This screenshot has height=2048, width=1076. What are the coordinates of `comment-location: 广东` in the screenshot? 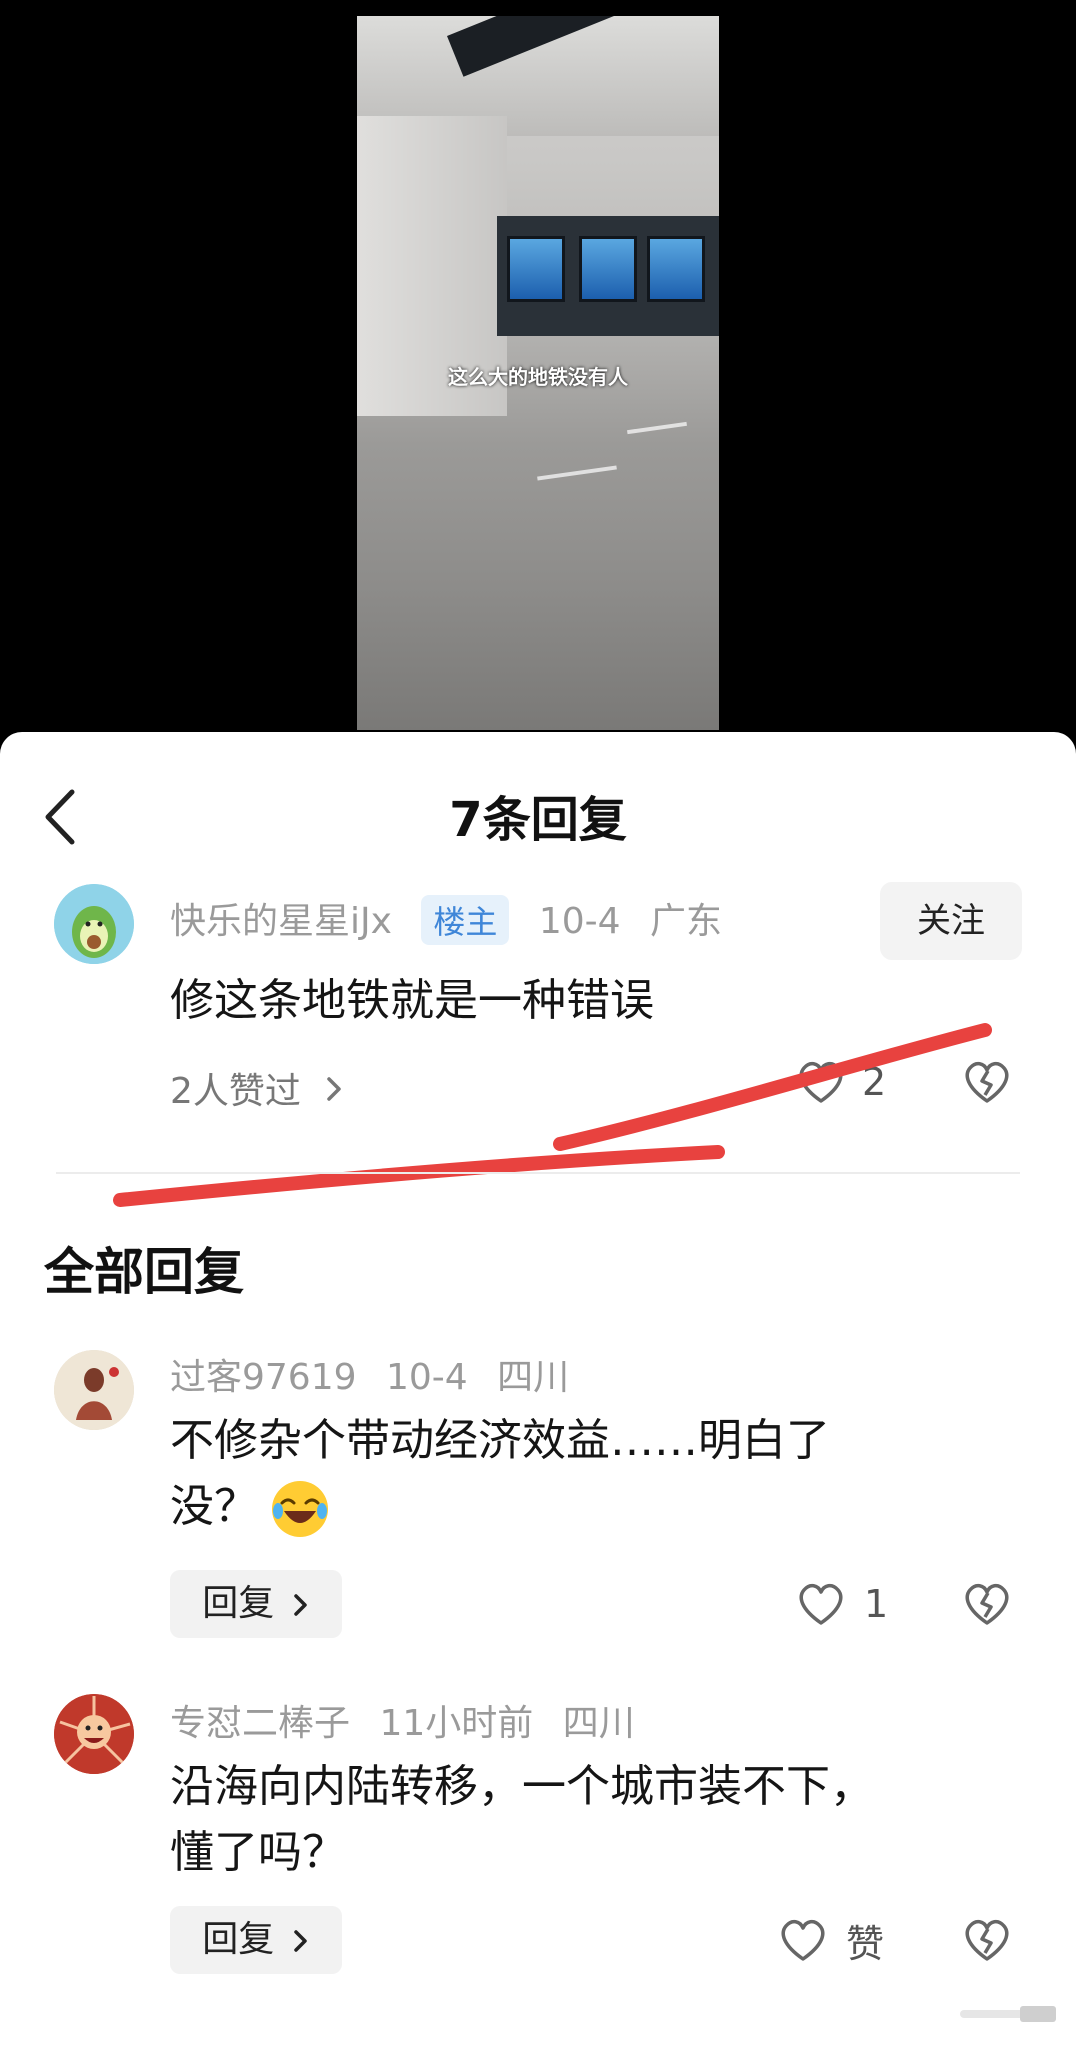 It's located at (686, 921).